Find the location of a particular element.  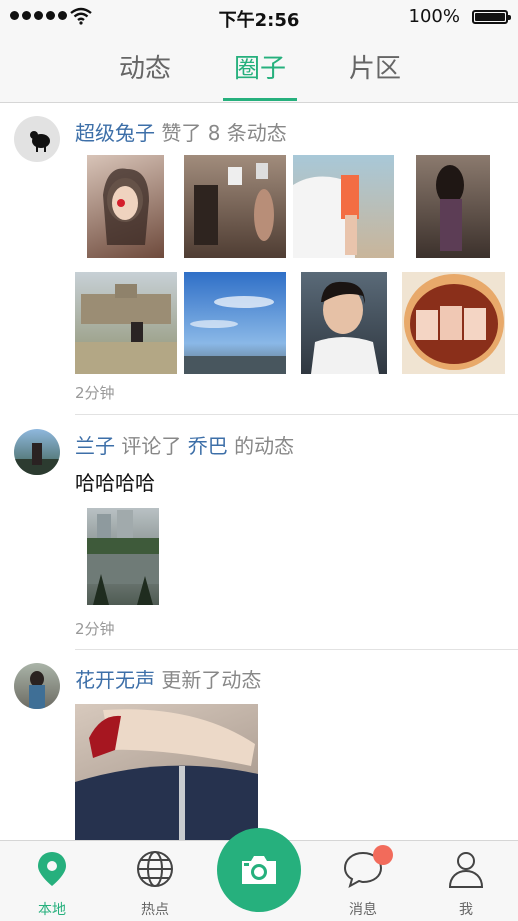

notification-badge is located at coordinates (383, 855).